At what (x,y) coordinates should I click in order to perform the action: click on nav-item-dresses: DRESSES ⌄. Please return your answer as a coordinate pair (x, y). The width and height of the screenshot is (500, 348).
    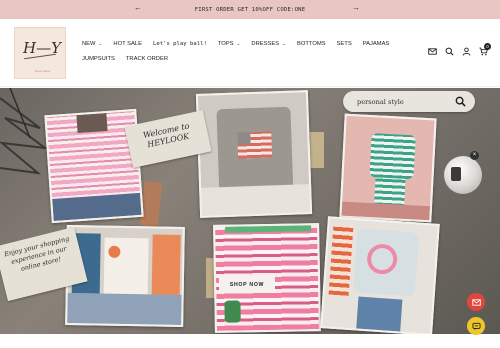
    Looking at the image, I should click on (268, 44).